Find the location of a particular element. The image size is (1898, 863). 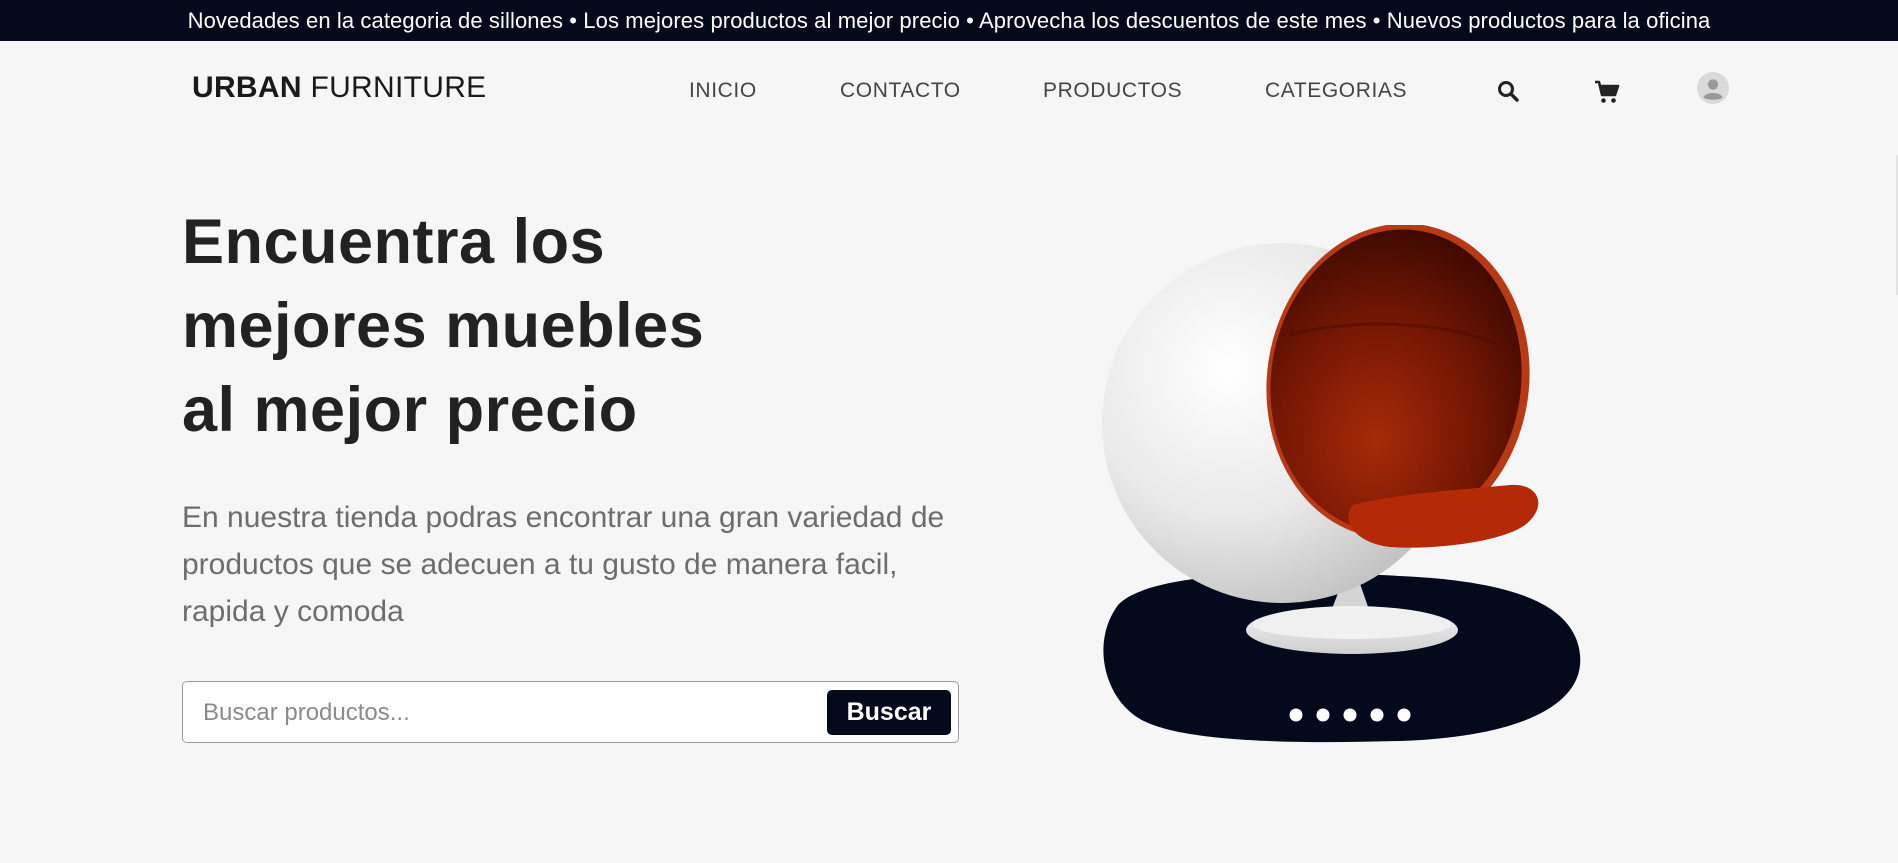

hero-title-line: Encuentra los is located at coordinates (394, 242).